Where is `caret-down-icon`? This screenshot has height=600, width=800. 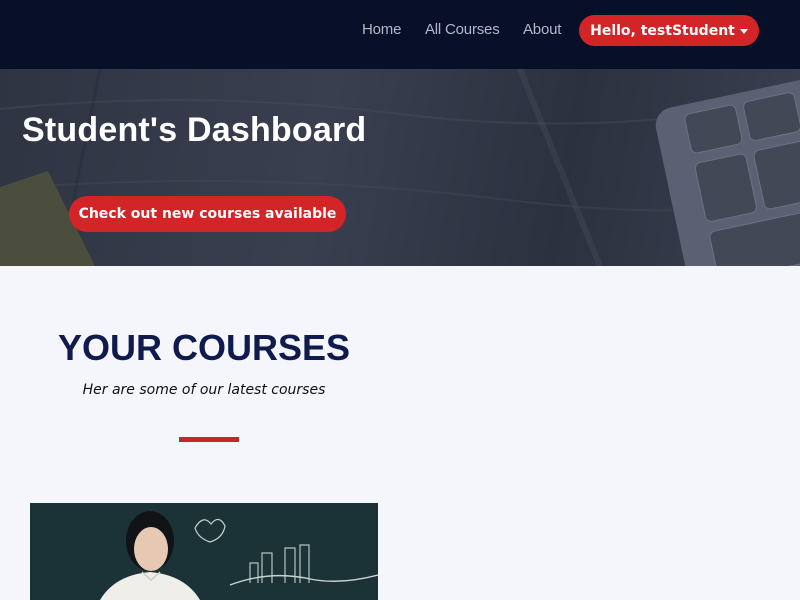
caret-down-icon is located at coordinates (743, 31).